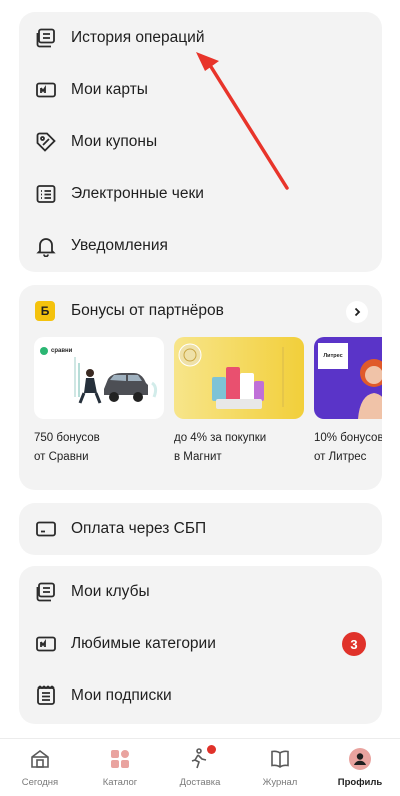  Describe the element at coordinates (200, 90) in the screenshot. I see `cards-row: Мои карты` at that location.